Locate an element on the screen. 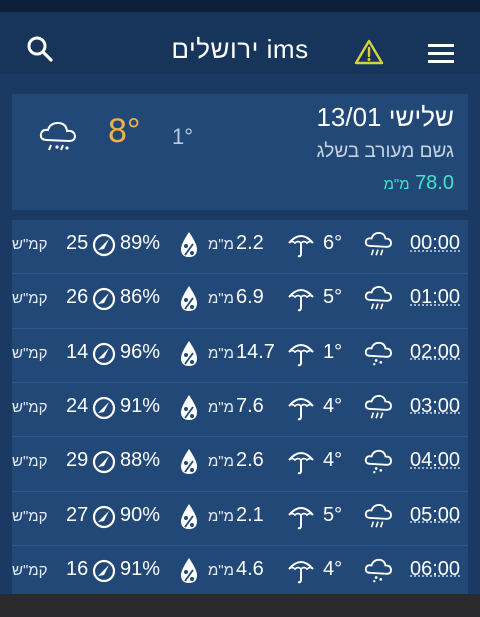 This screenshot has width=480, height=617. hour-temp: 6° is located at coordinates (333, 243).